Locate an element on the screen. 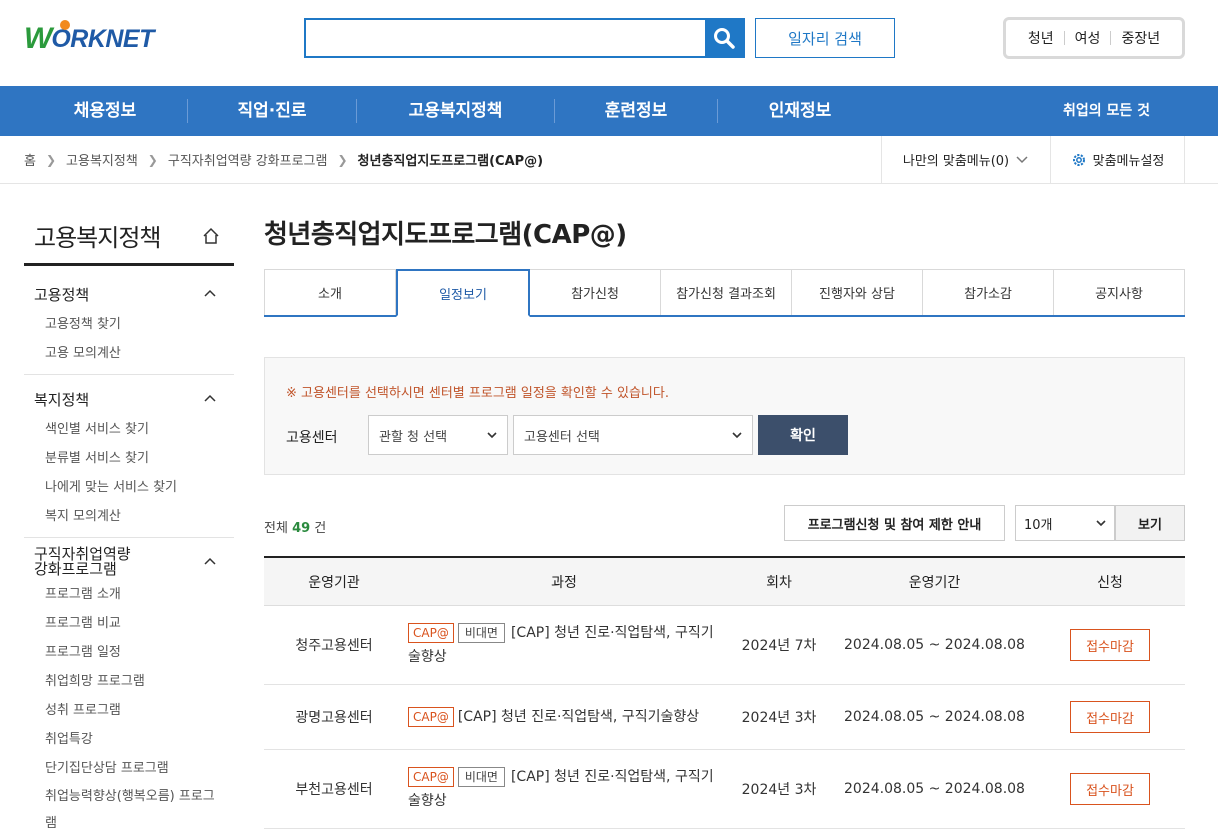 This screenshot has width=1218, height=836. my-menu-button: 나만의 맞춤메뉴(0) is located at coordinates (965, 159).